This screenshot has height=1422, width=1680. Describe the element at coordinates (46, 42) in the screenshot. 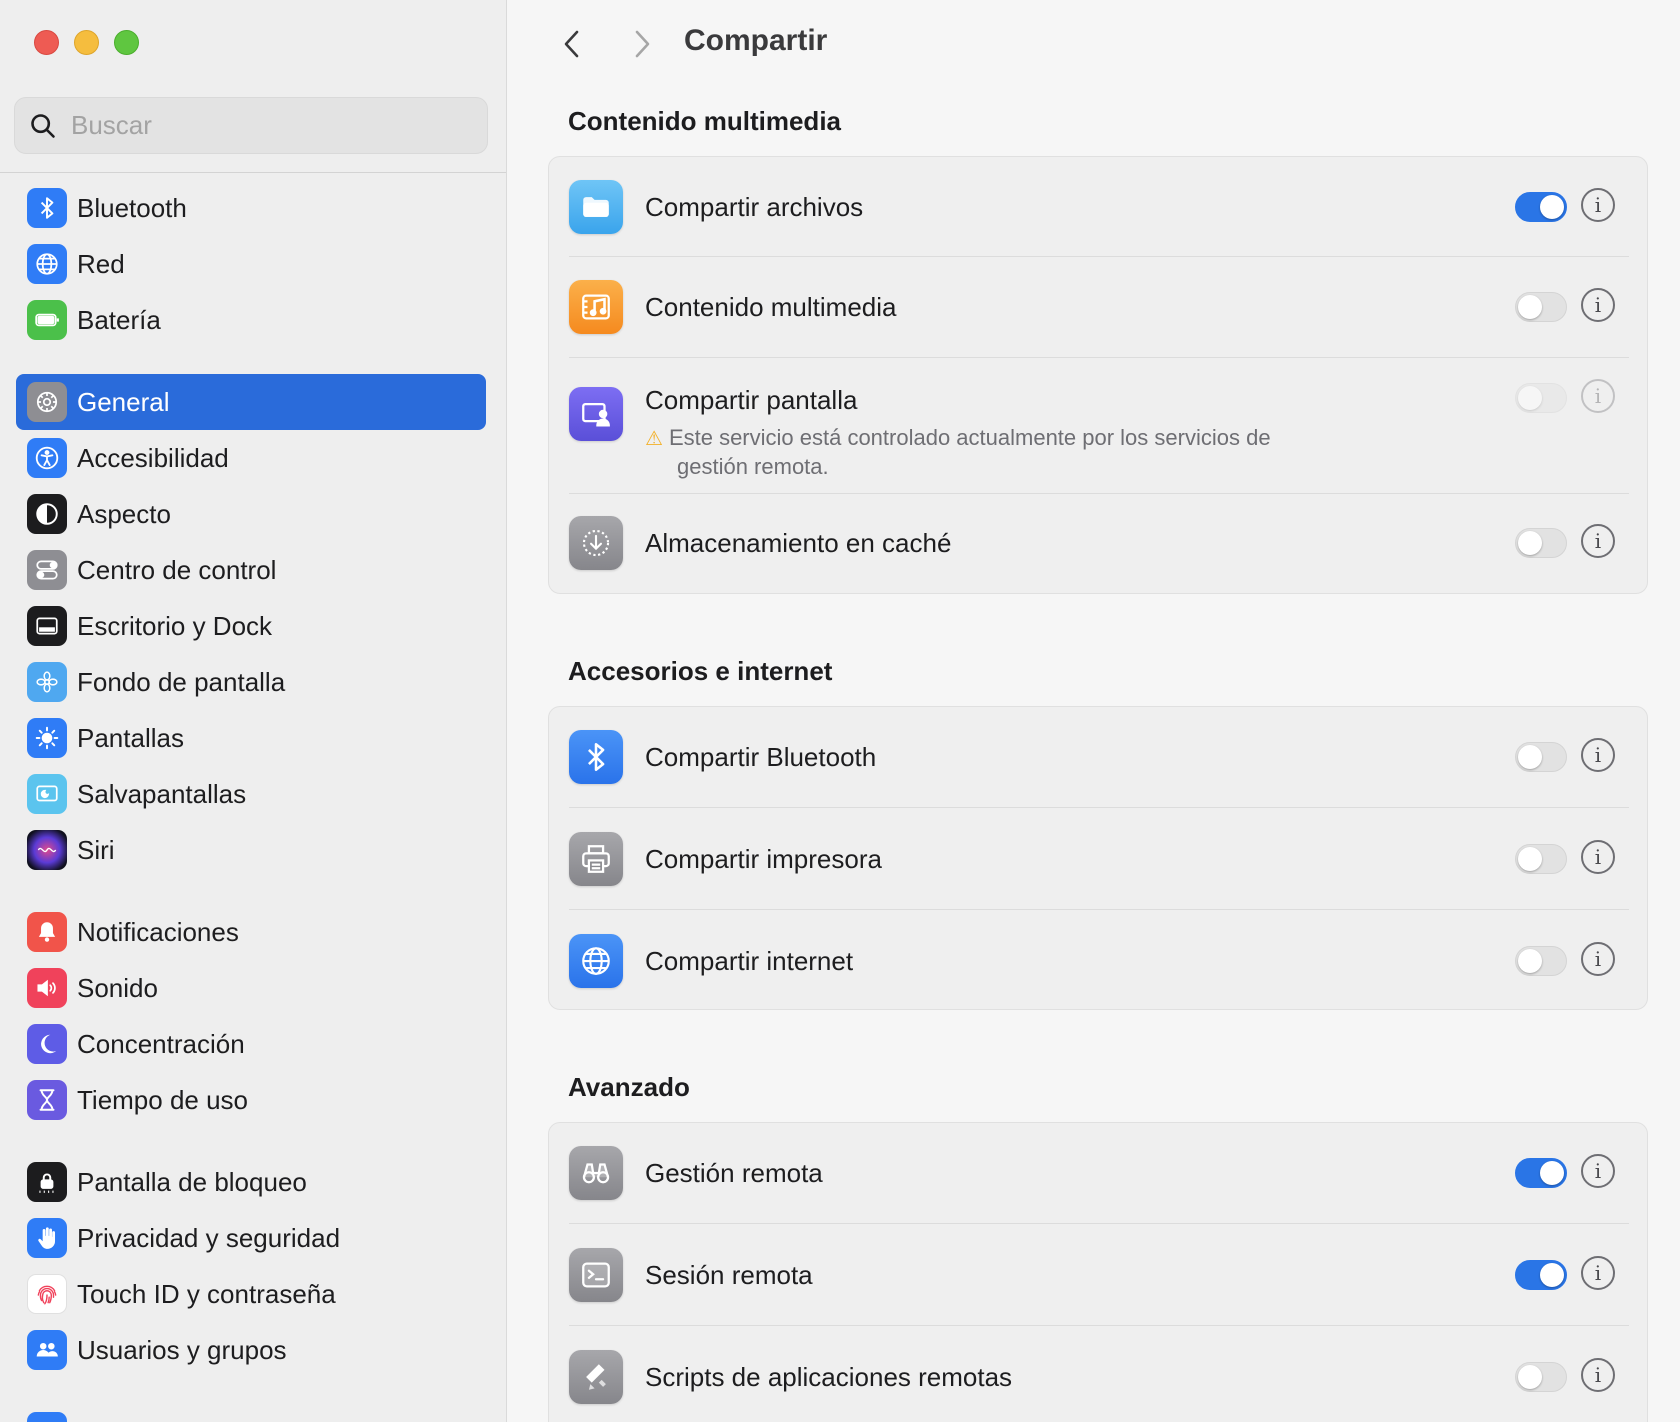

I see `close-window-button` at that location.